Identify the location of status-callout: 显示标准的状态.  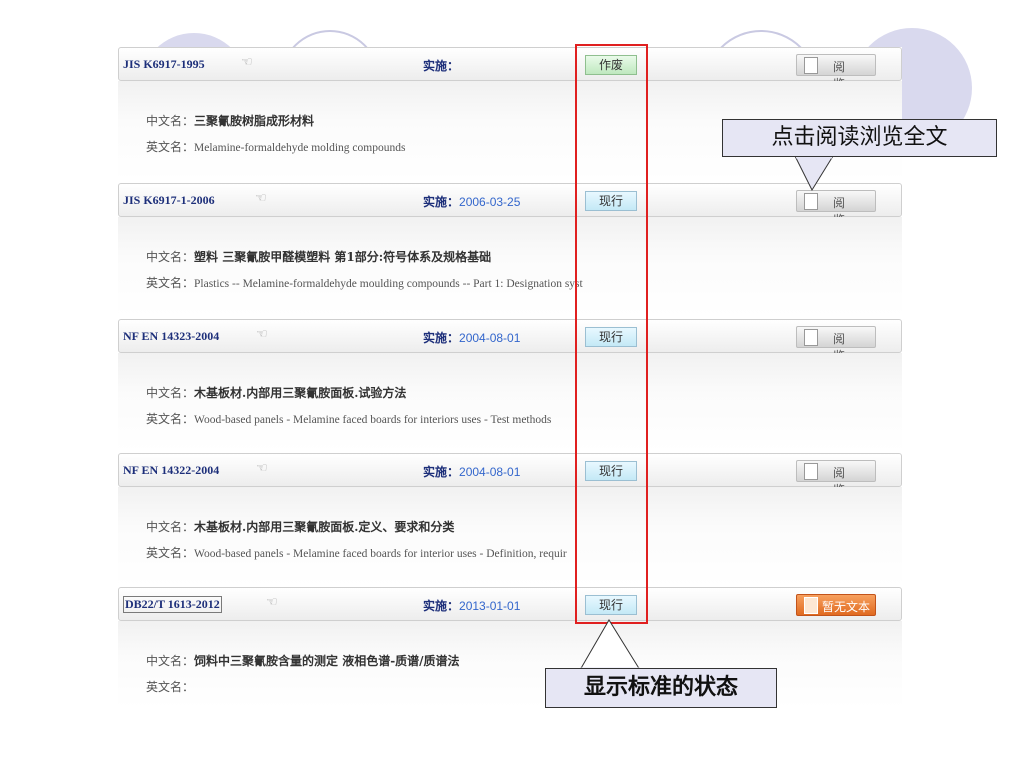
(661, 688).